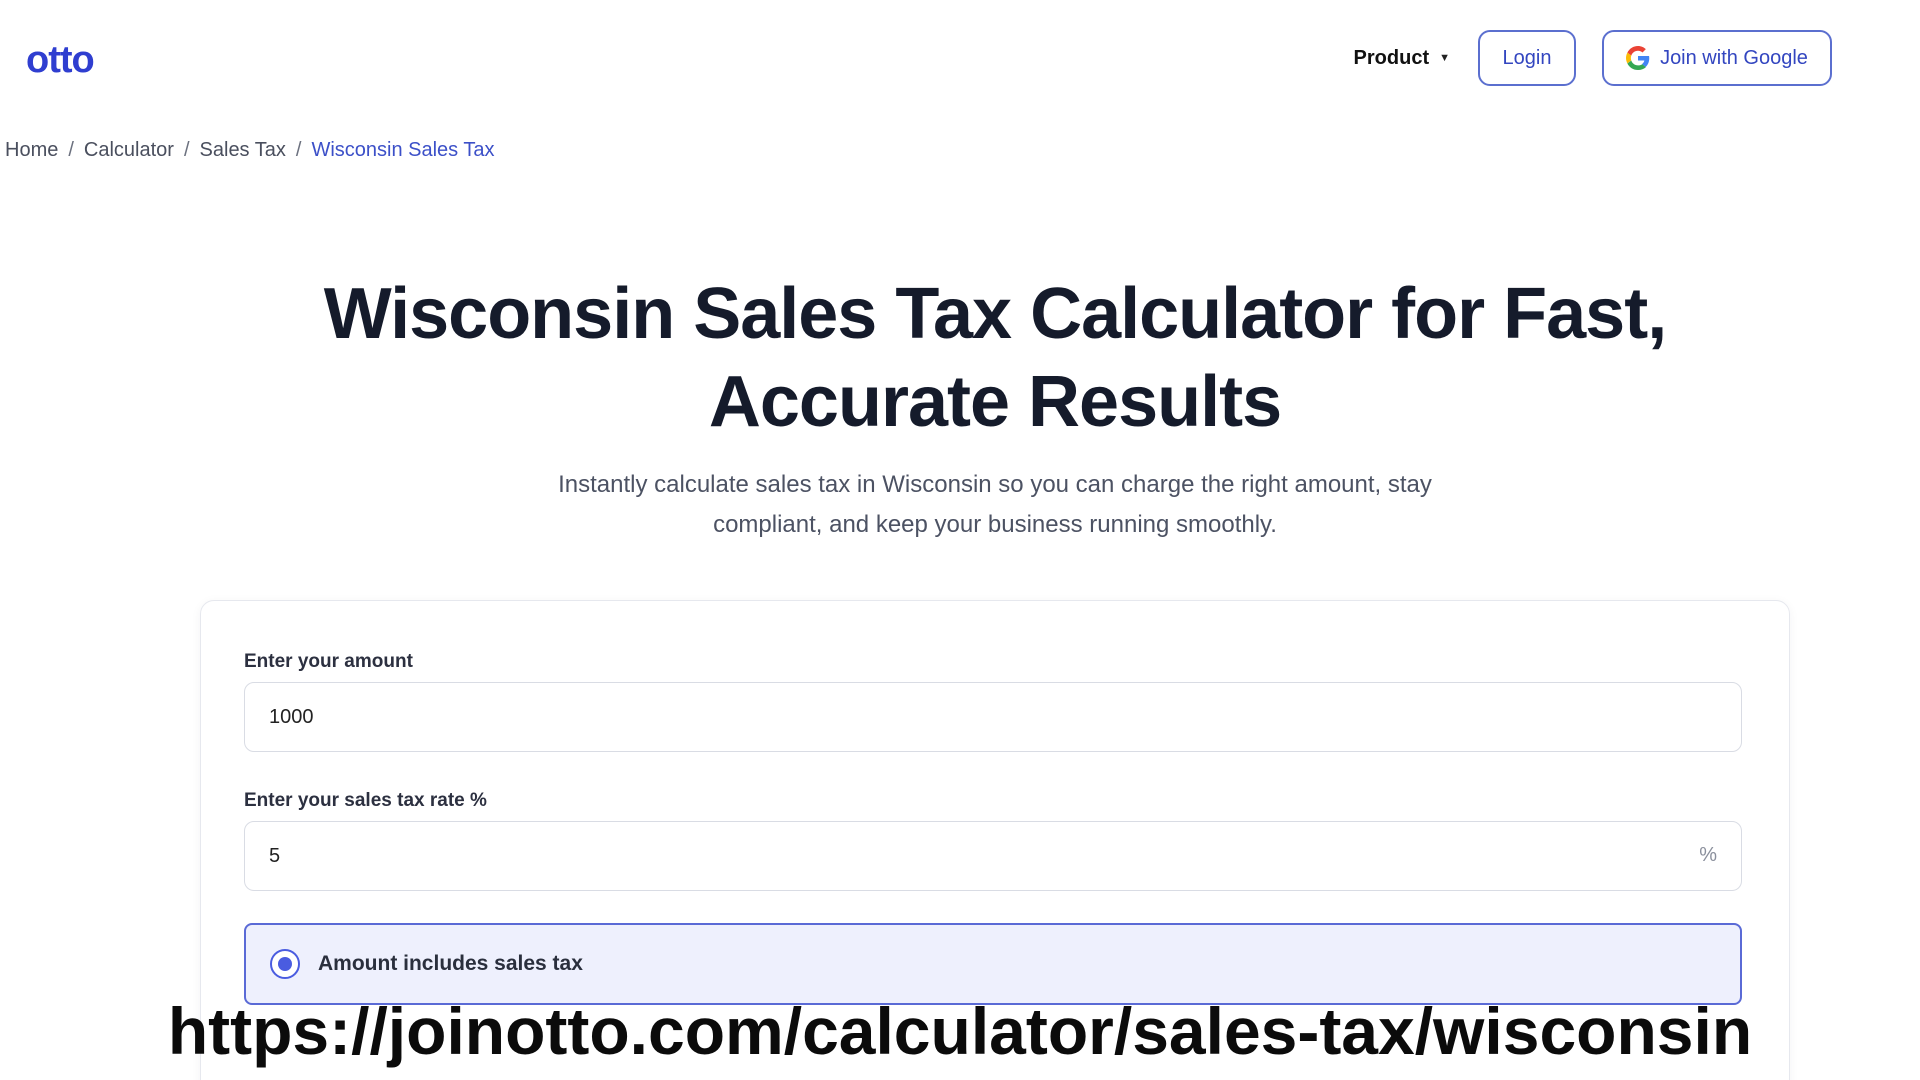 This screenshot has width=1920, height=1080. I want to click on otto-logo: otto, so click(60, 60).